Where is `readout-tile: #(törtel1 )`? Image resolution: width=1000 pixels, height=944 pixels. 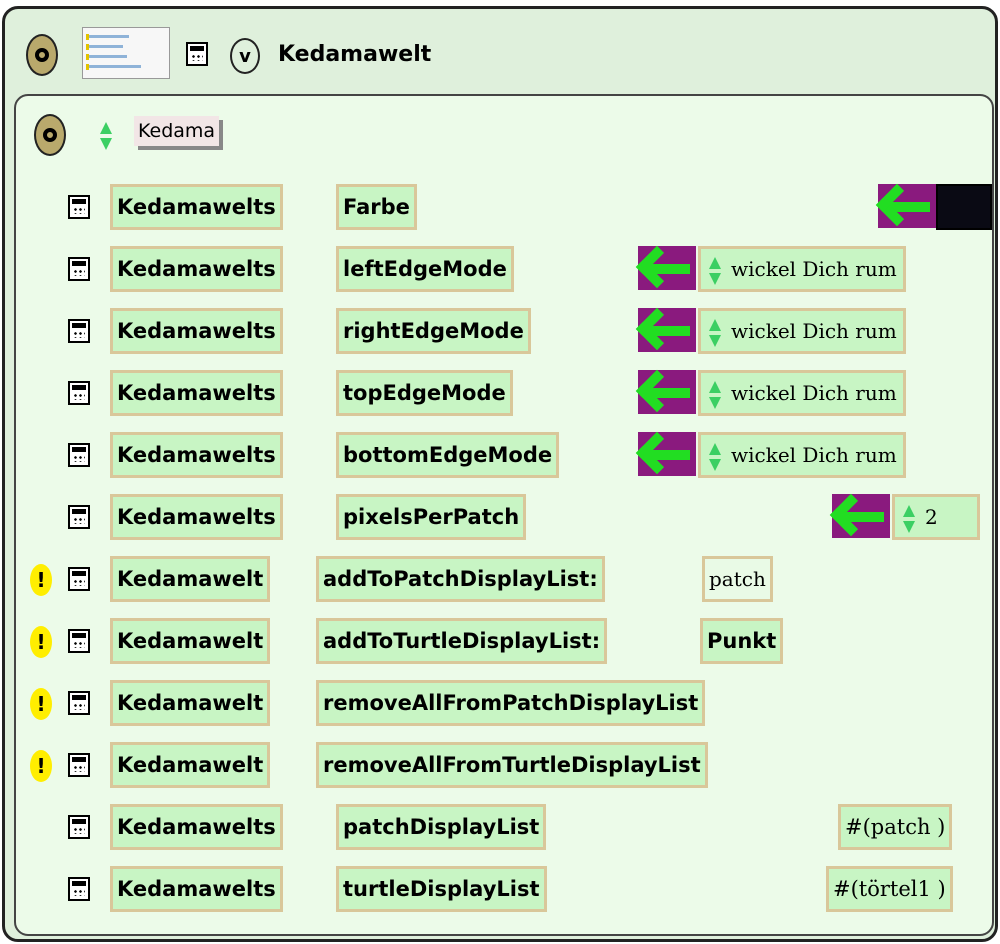 readout-tile: #(törtel1 ) is located at coordinates (889, 889).